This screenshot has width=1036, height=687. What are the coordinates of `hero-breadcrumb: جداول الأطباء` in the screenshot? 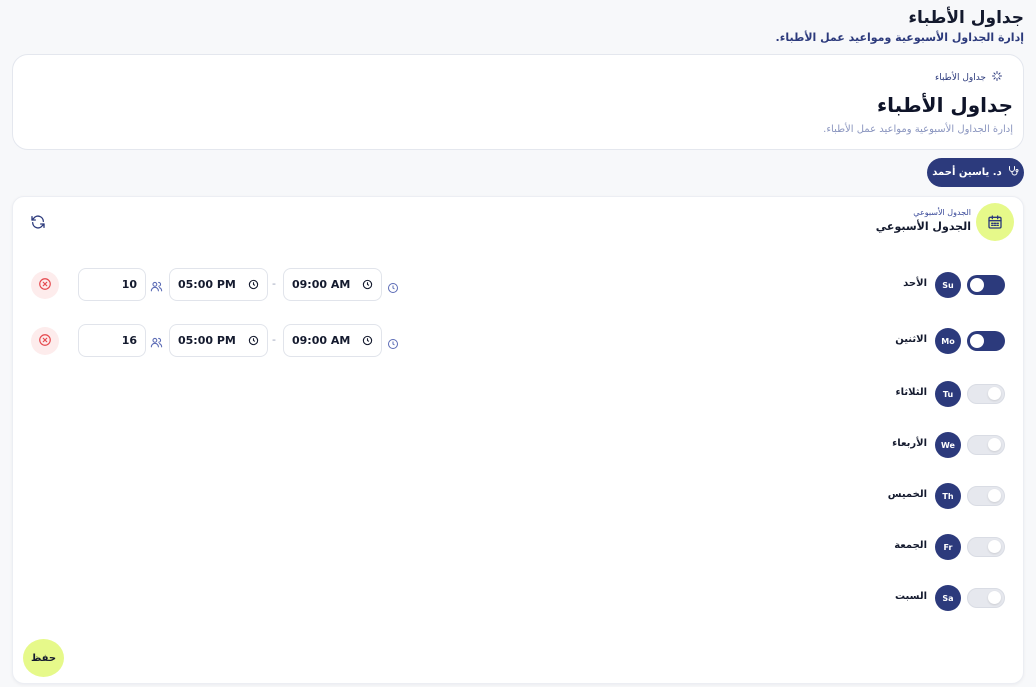 It's located at (969, 77).